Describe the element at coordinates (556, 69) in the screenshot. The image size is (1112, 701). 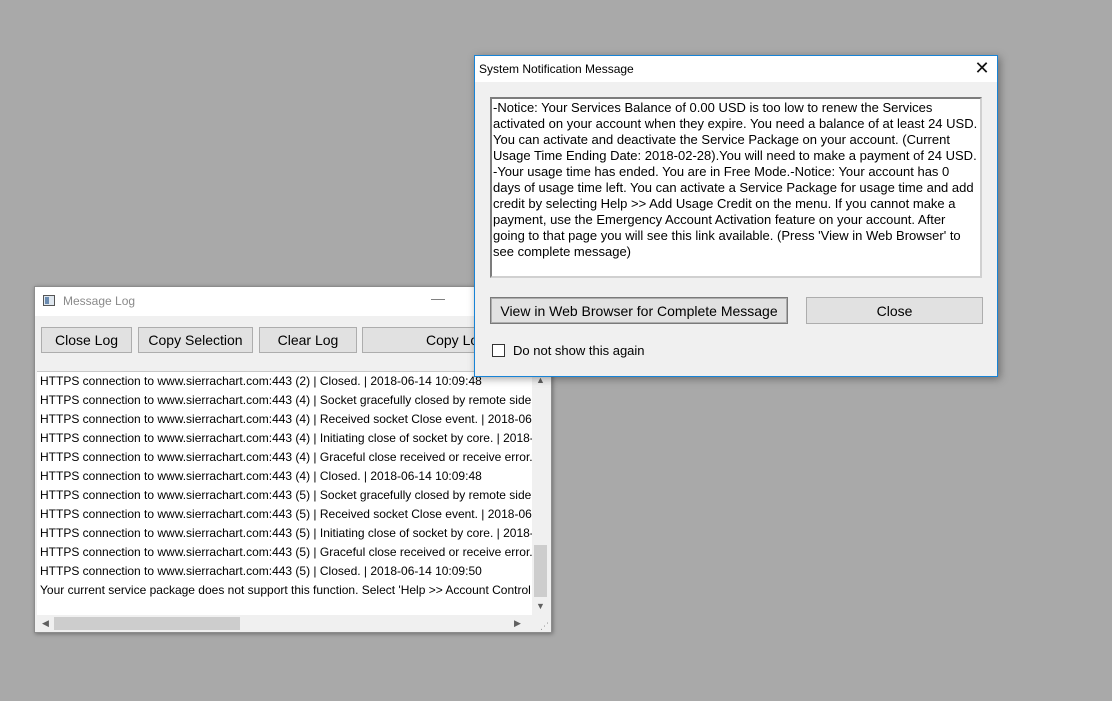
I see `notification-title: System Notification Message` at that location.